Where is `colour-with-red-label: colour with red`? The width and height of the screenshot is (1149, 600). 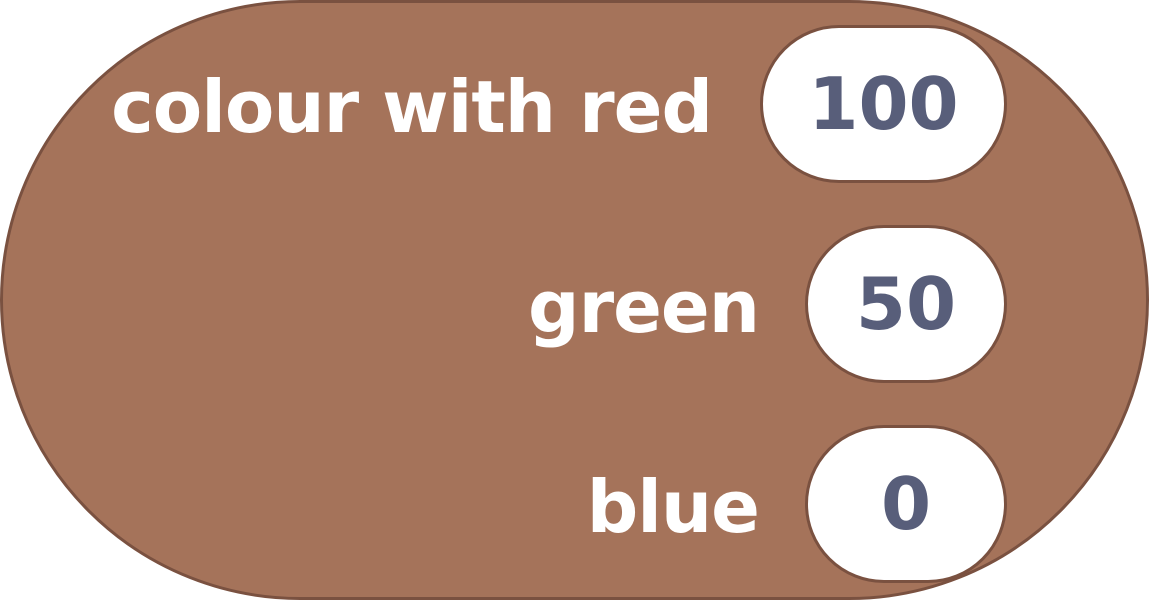
colour-with-red-label: colour with red is located at coordinates (412, 107).